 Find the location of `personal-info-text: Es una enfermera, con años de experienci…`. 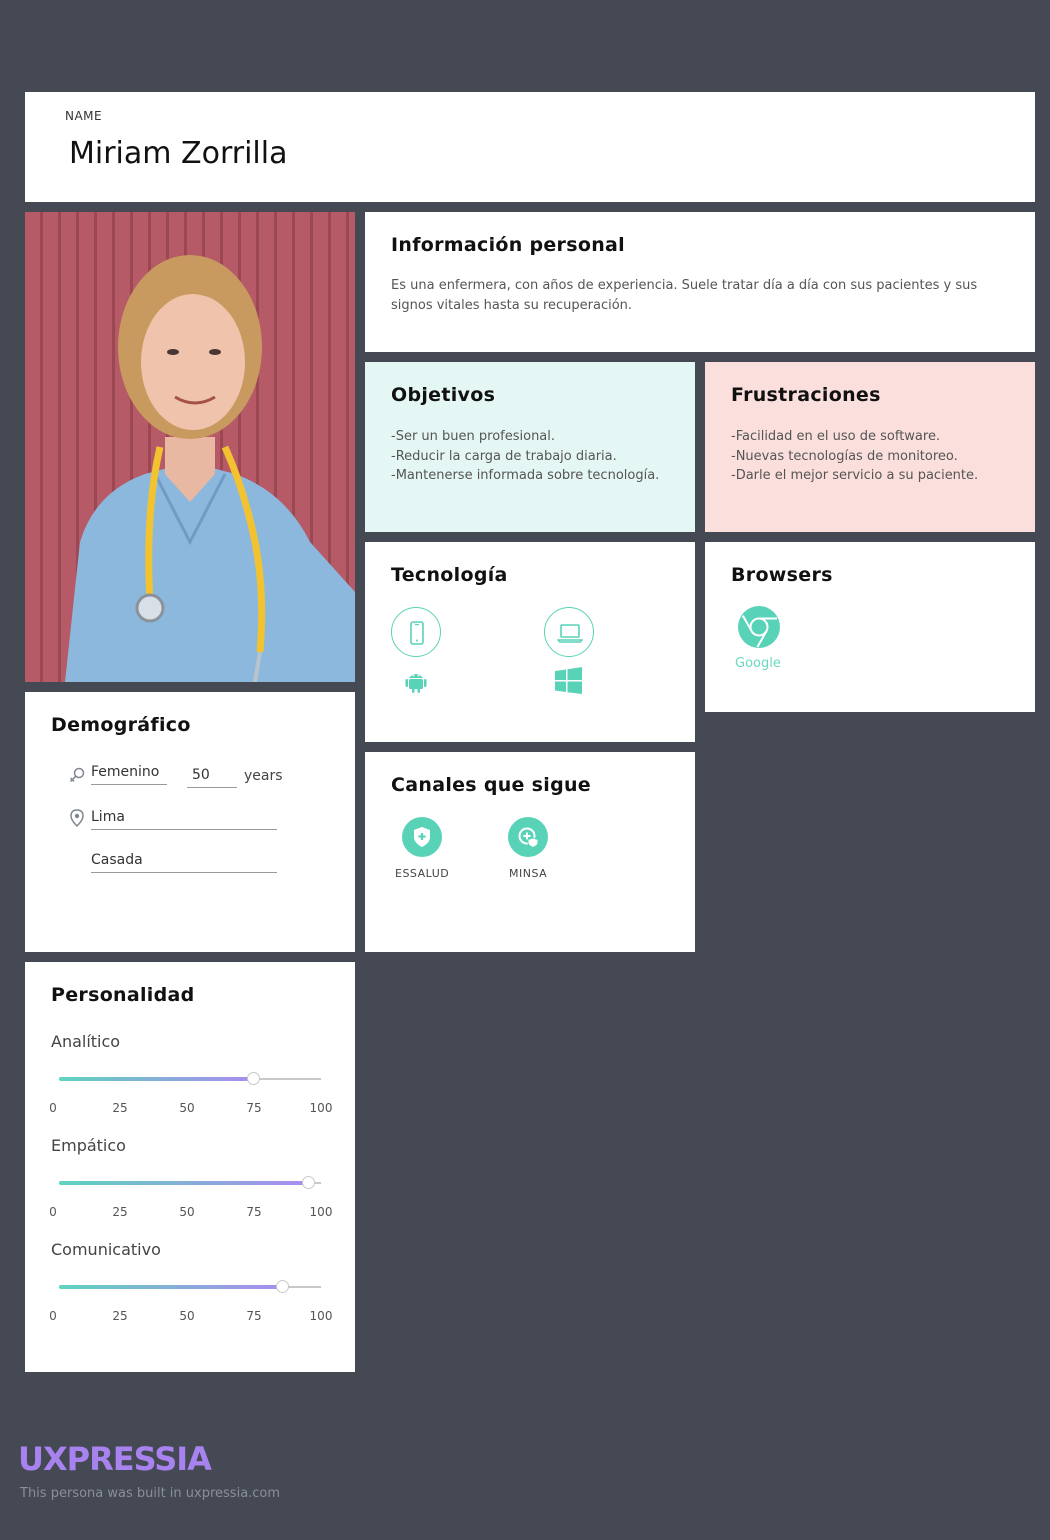

personal-info-text: Es una enfermera, con años de experienci… is located at coordinates (691, 296).